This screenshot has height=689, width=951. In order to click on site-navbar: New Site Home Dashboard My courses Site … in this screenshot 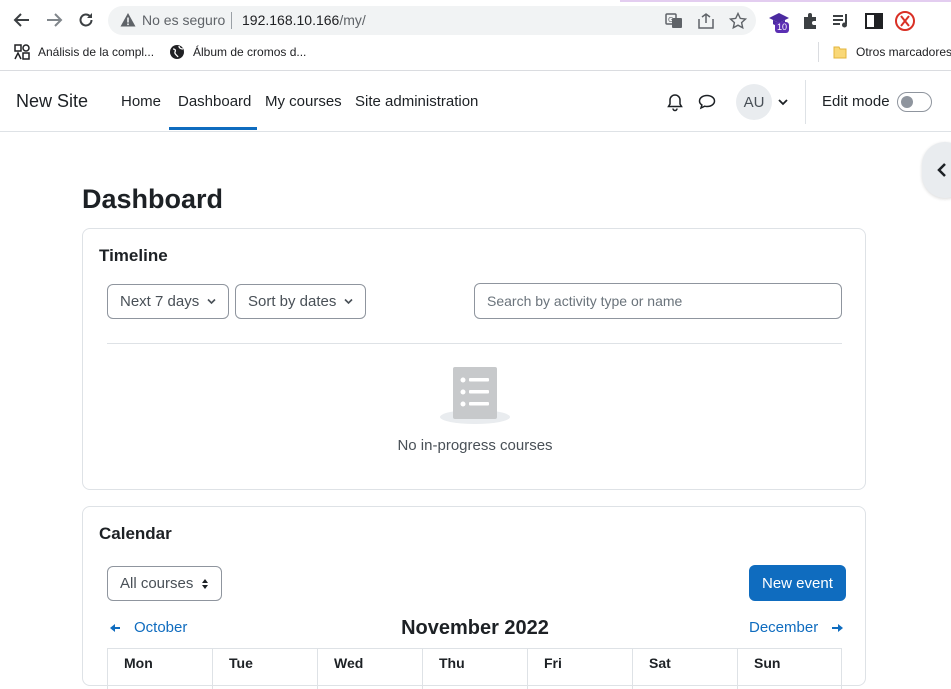, I will do `click(475, 102)`.